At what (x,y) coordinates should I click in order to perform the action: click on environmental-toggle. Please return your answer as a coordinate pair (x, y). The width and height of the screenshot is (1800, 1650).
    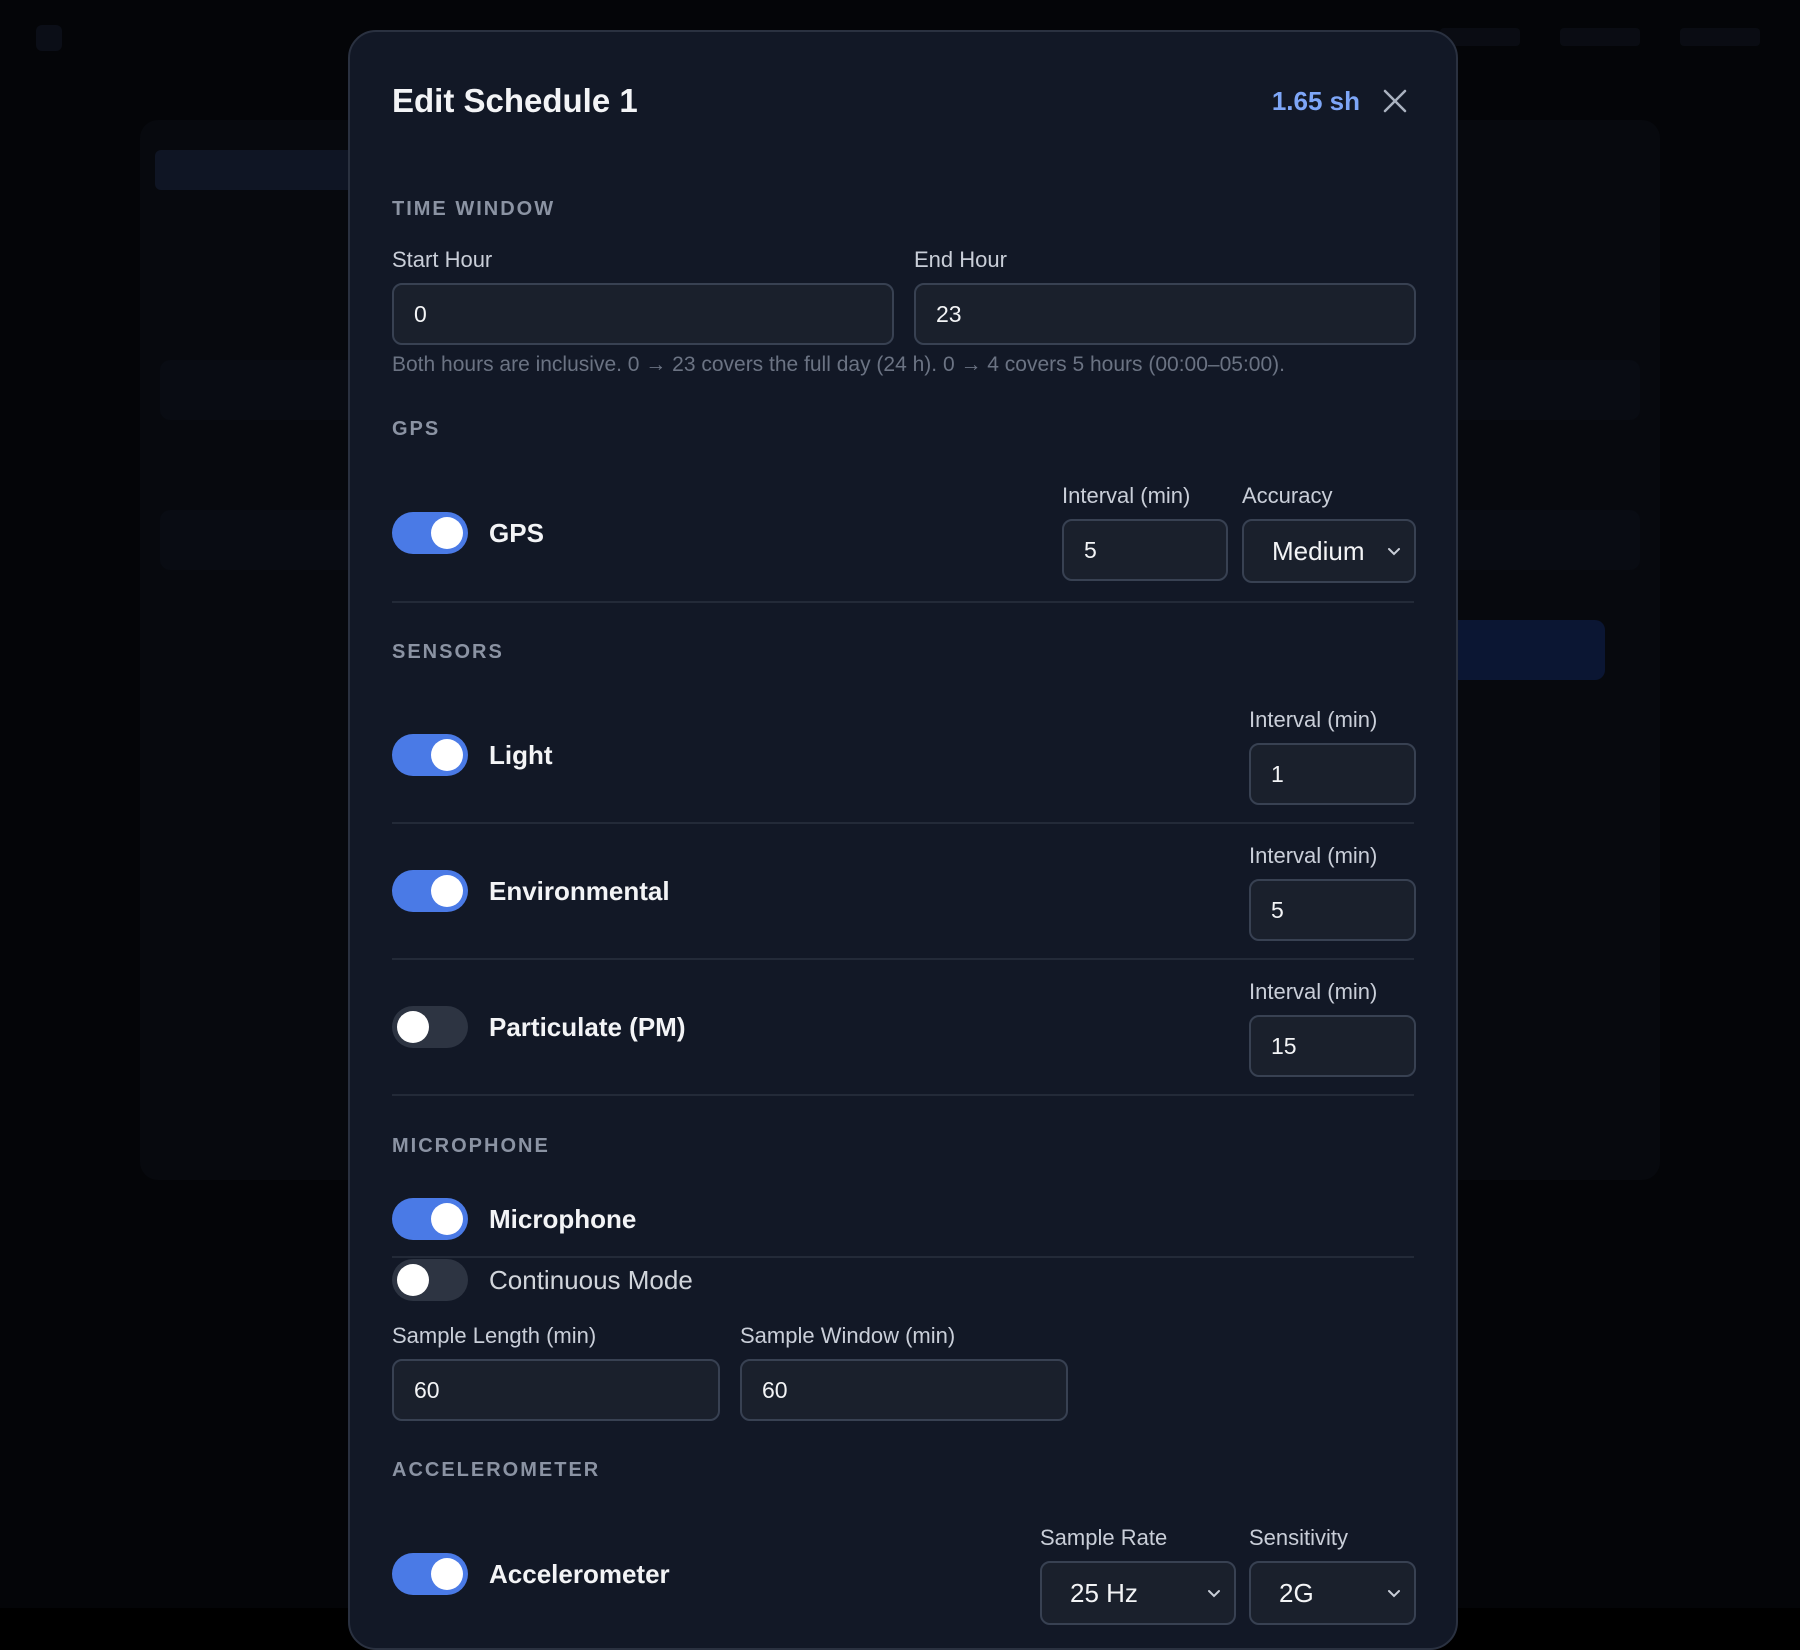
    Looking at the image, I should click on (430, 891).